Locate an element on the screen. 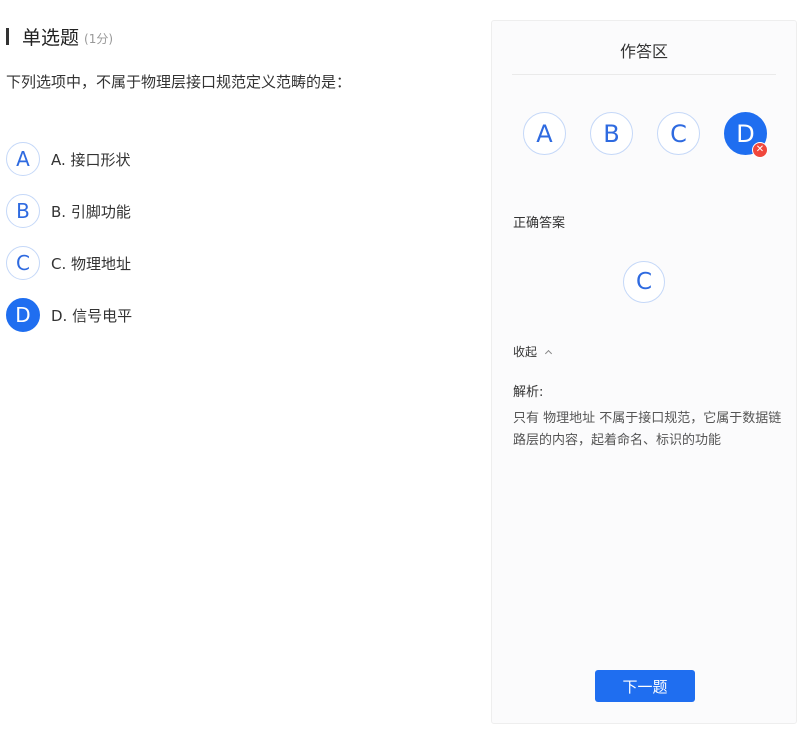  option-a: A A. 接口形状 is located at coordinates (69, 159).